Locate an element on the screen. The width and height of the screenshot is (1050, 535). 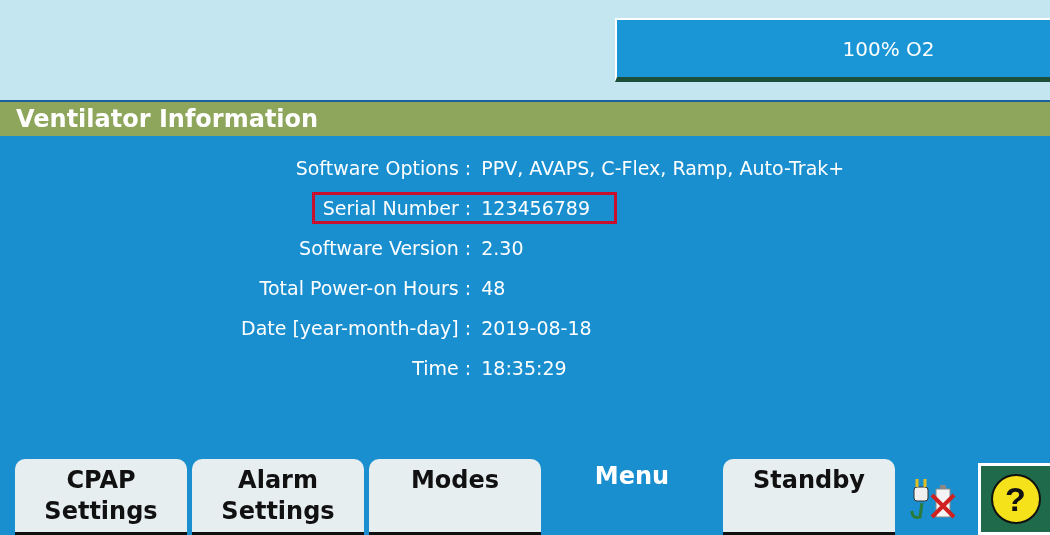
info-value: PPV, AVAPS, C-Flex, Ramp, Auto-Trak+ is located at coordinates (663, 168).